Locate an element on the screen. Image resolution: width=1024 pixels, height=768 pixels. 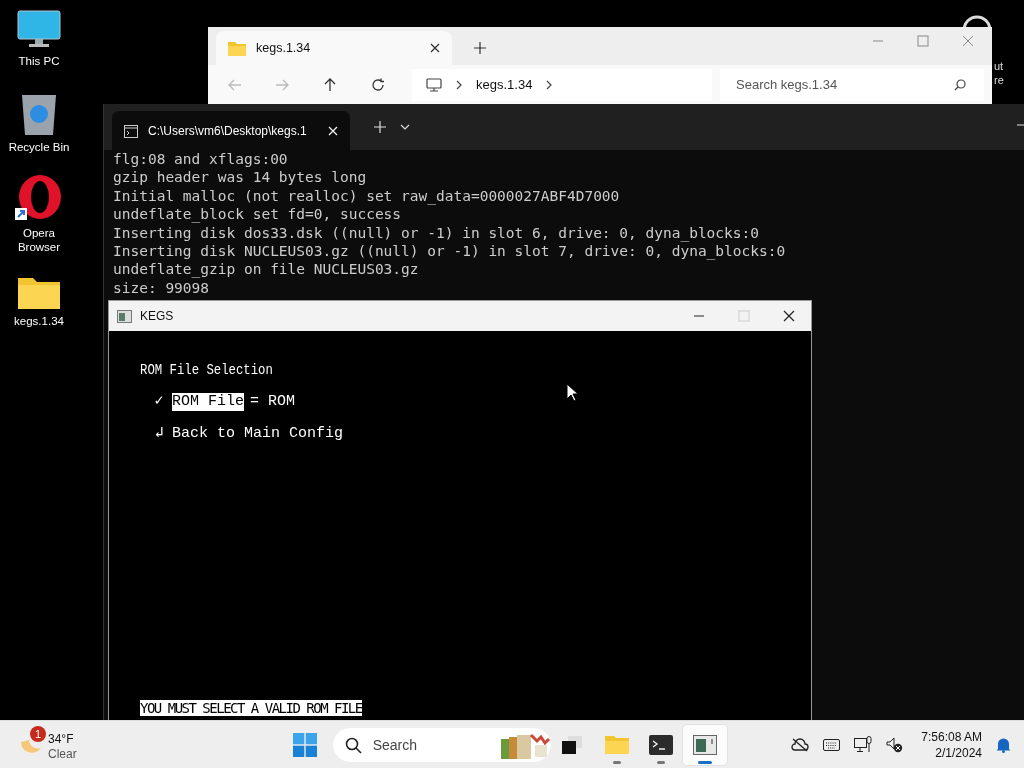
desktop-icon-label: This PC is located at coordinates (39, 61).